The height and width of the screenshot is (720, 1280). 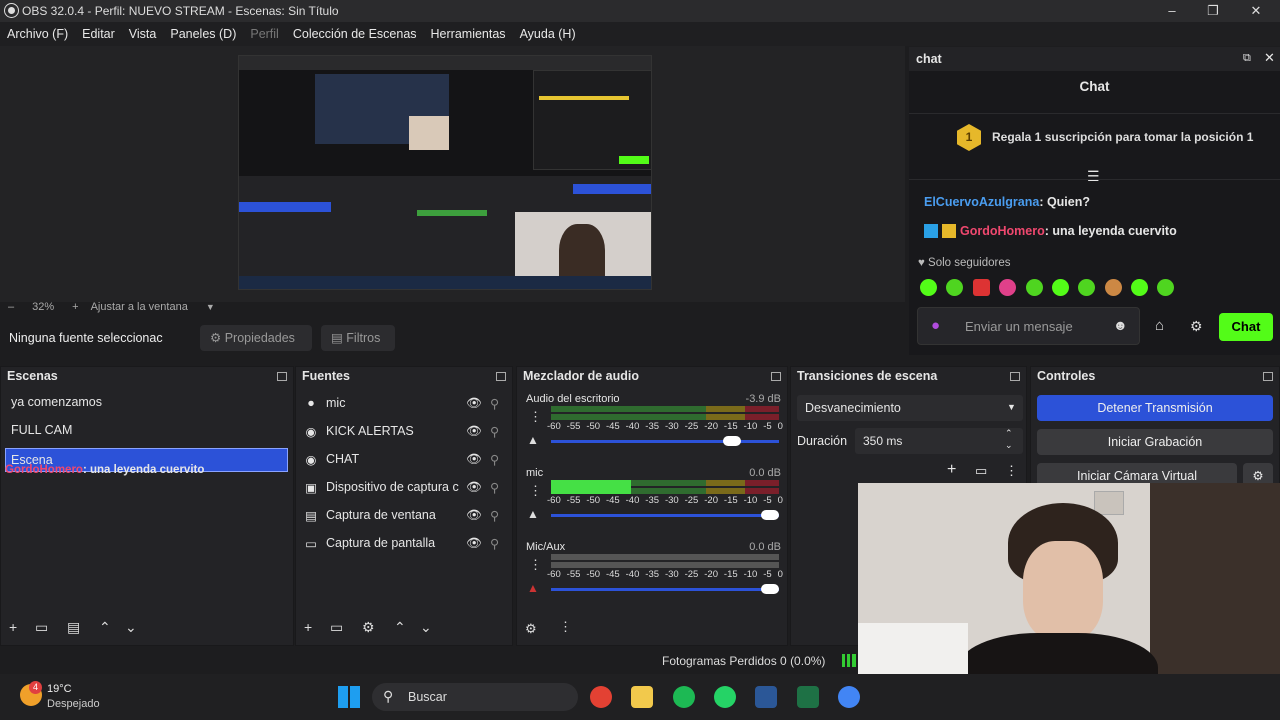 I want to click on source-item: ▤ Captura de ventana 👁 ⚲, so click(x=404, y=515).